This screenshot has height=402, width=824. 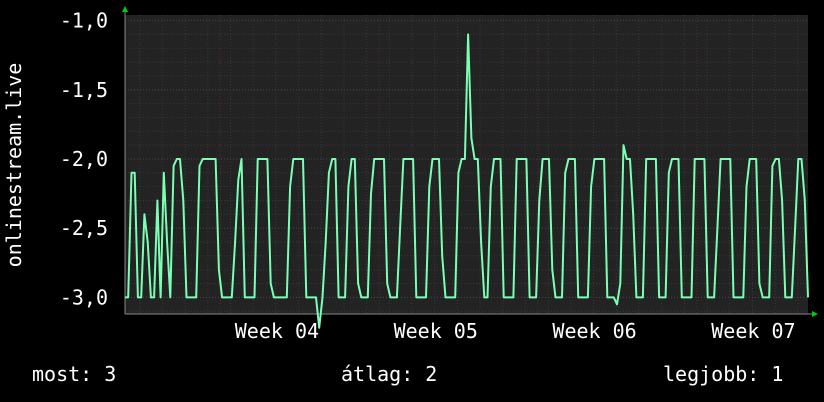 What do you see at coordinates (389, 374) in the screenshot?
I see `legend-average: átlag: 2` at bounding box center [389, 374].